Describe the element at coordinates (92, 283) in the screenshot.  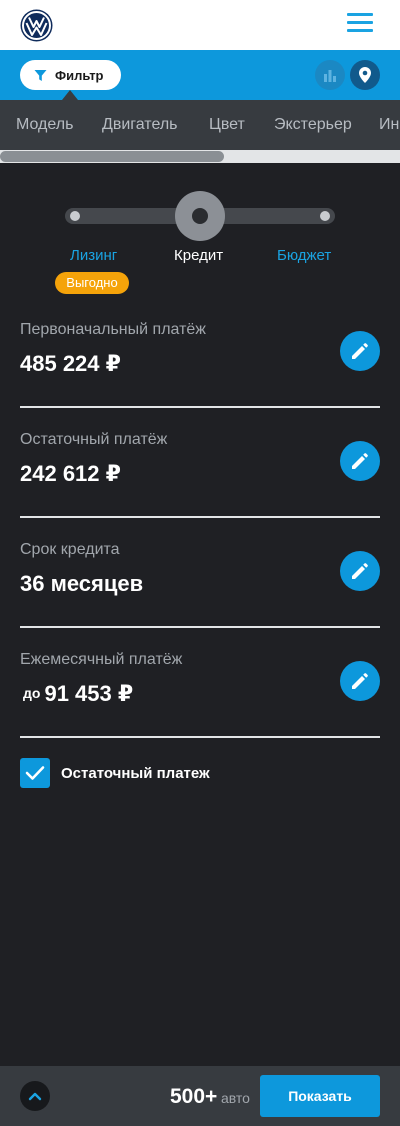
I see `profitable-badge: Выгодно` at that location.